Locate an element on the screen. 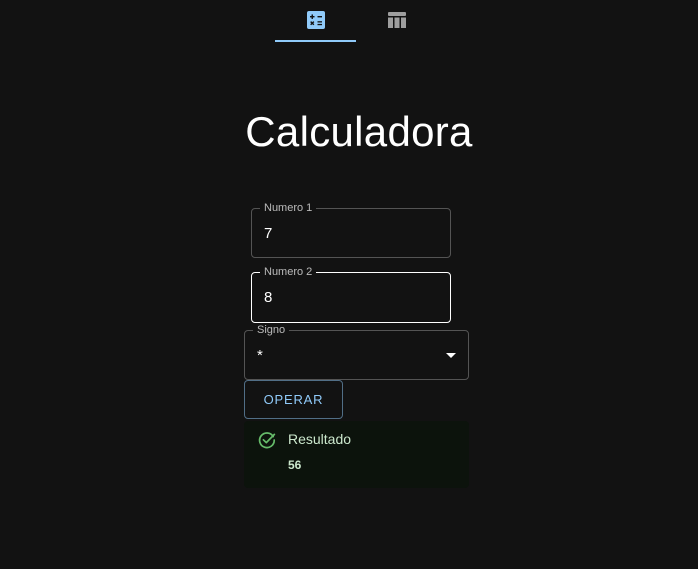 Image resolution: width=698 pixels, height=569 pixels. numero1-input: 7 is located at coordinates (268, 233).